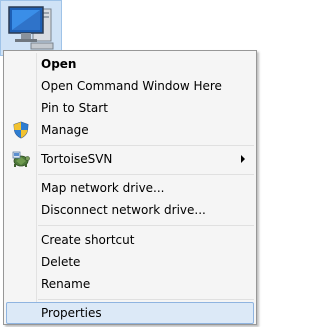 The width and height of the screenshot is (320, 327). I want to click on tortoisesvn-icon, so click(21, 159).